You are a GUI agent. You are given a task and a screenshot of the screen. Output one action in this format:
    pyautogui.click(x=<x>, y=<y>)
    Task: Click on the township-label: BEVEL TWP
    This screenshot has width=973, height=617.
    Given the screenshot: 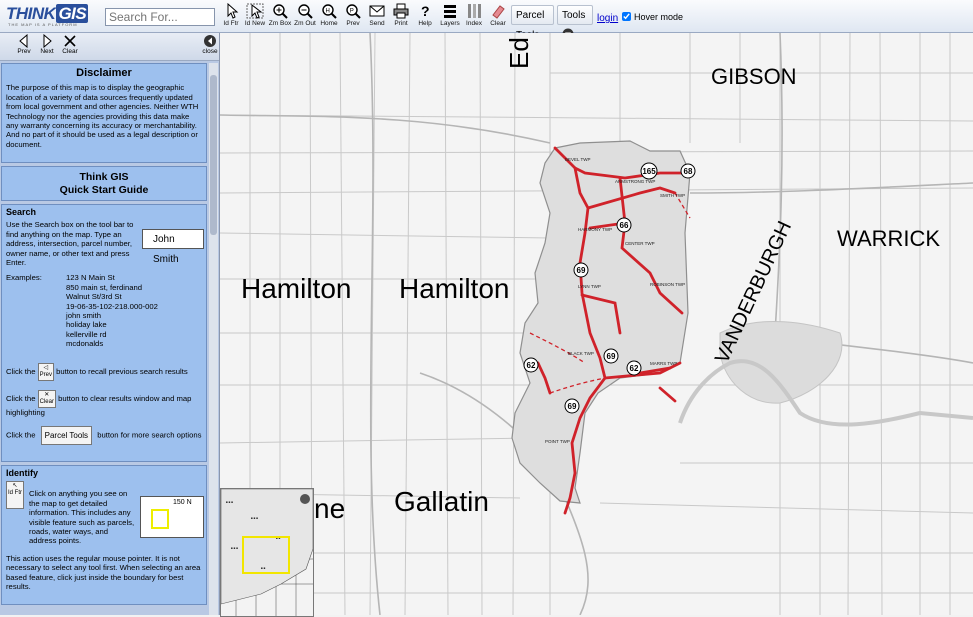 What is the action you would take?
    pyautogui.click(x=578, y=159)
    